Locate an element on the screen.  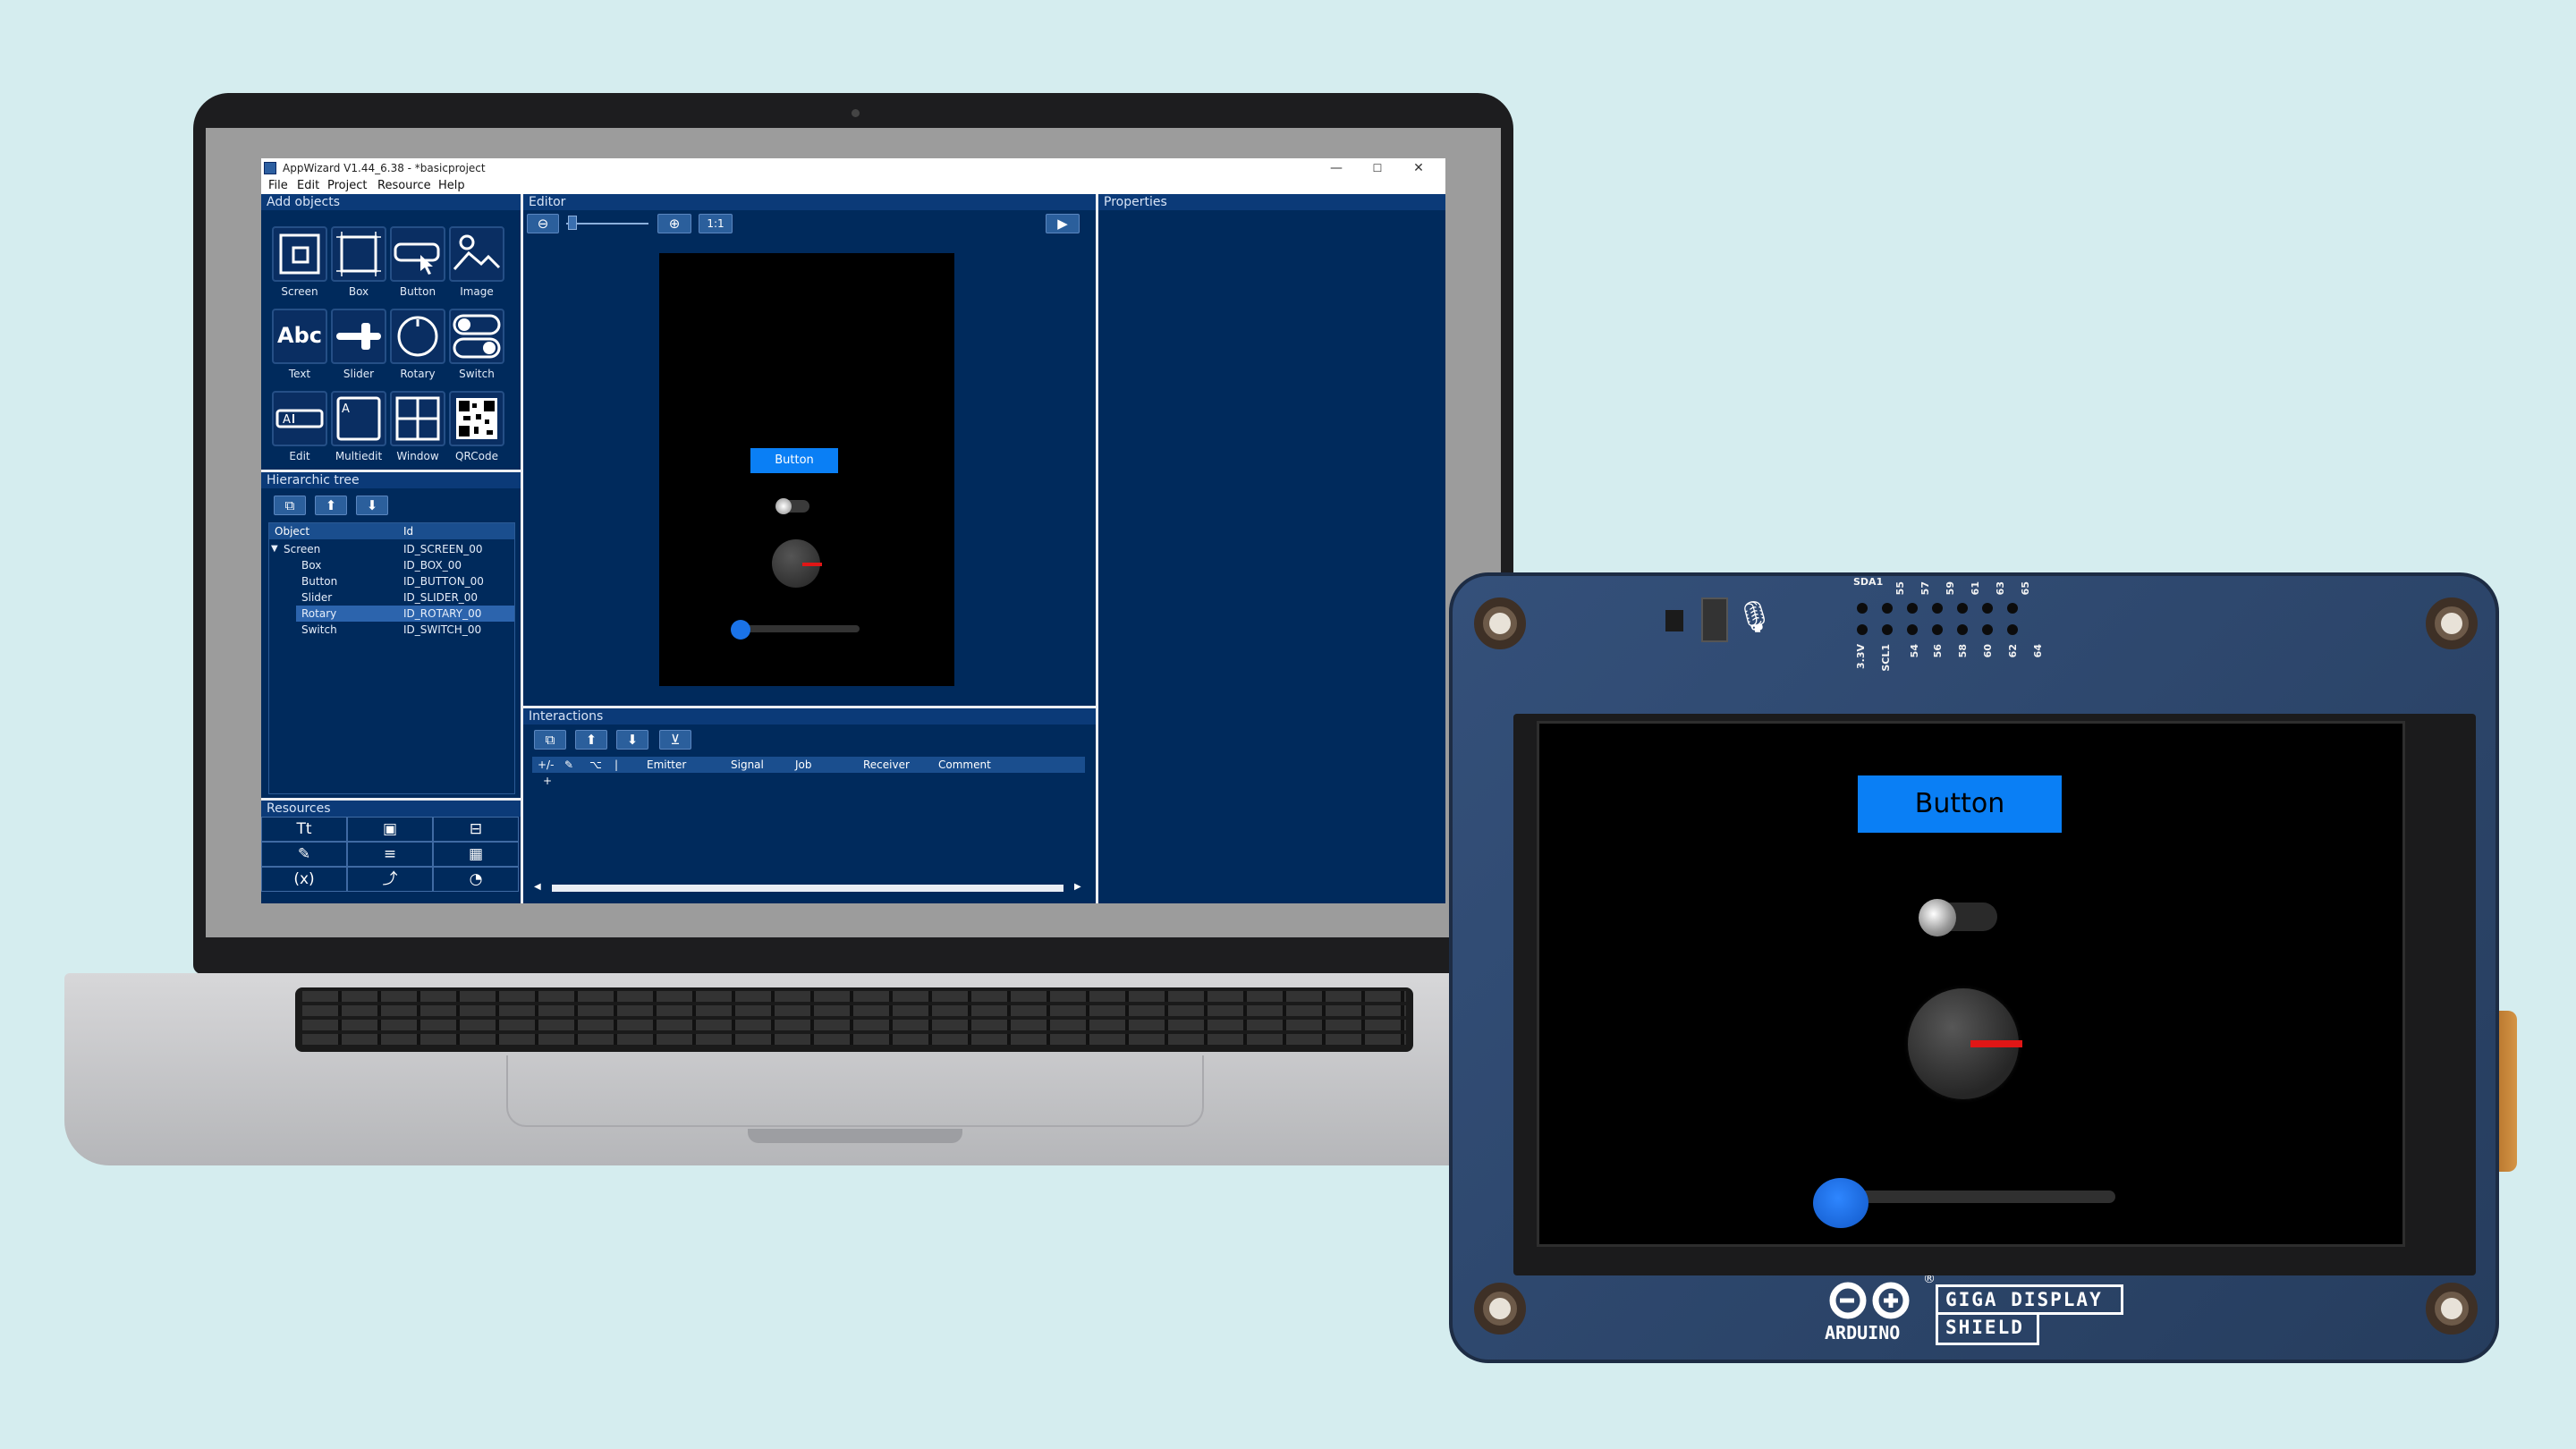
menu-file: File is located at coordinates (278, 185).